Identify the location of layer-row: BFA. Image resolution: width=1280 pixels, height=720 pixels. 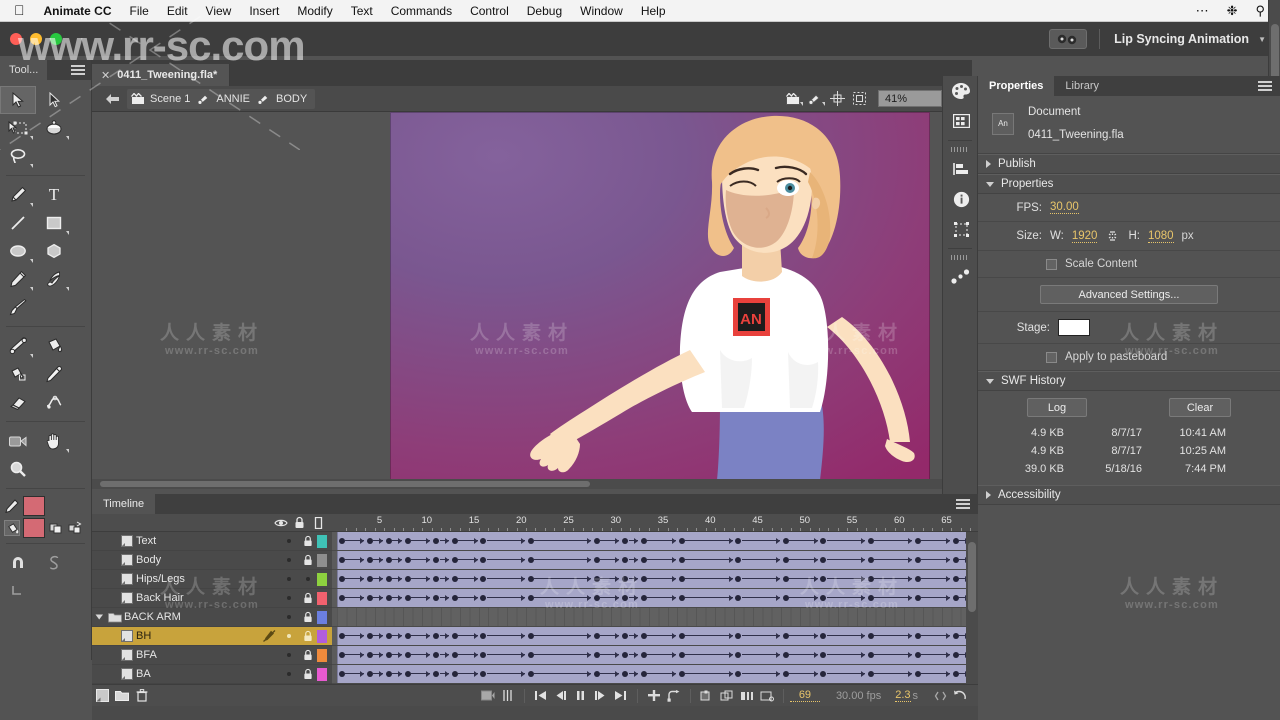
(212, 655).